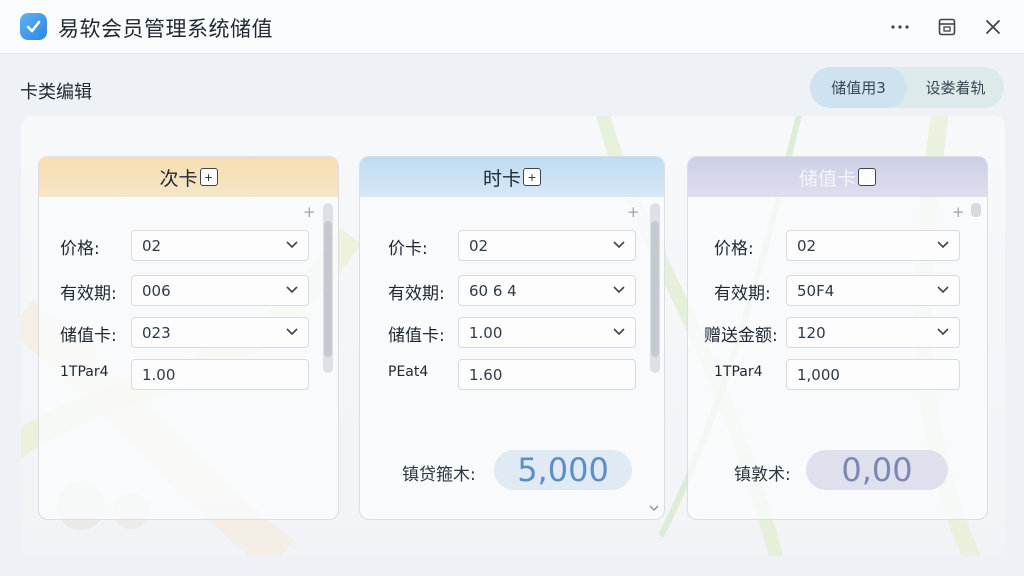 Image resolution: width=1024 pixels, height=576 pixels. What do you see at coordinates (827, 178) in the screenshot?
I see `card-title: 储值卡` at bounding box center [827, 178].